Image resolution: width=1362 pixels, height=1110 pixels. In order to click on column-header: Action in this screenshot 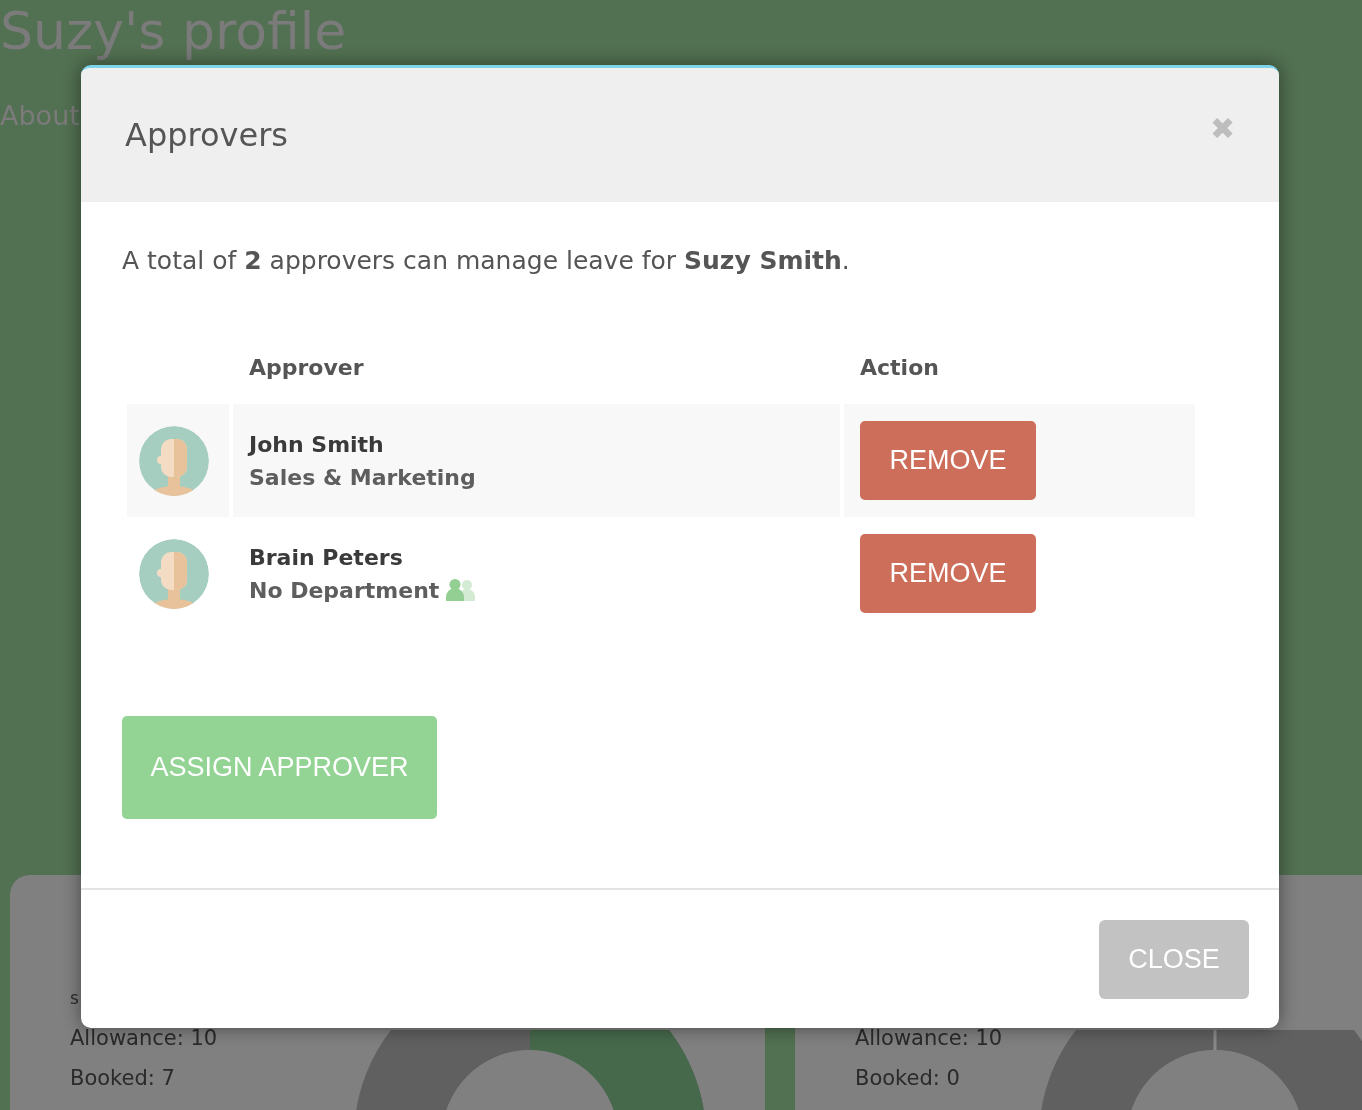, I will do `click(899, 367)`.